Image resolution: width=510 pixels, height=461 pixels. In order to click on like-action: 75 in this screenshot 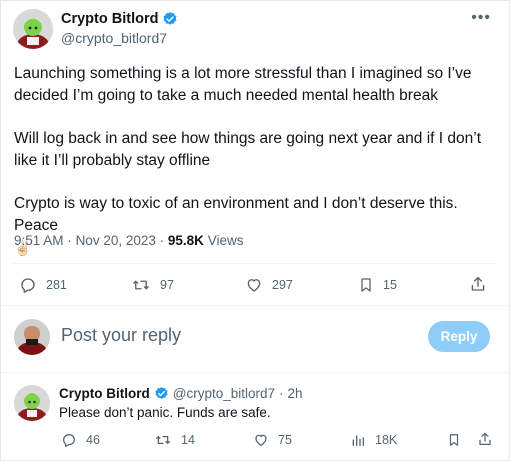, I will do `click(272, 440)`.